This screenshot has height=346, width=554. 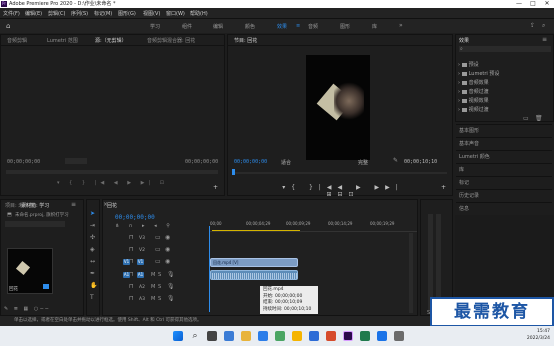 I want to click on timeline-toolbar: ⋔ ∩ ▸ ◂ ⚲, so click(x=155, y=226).